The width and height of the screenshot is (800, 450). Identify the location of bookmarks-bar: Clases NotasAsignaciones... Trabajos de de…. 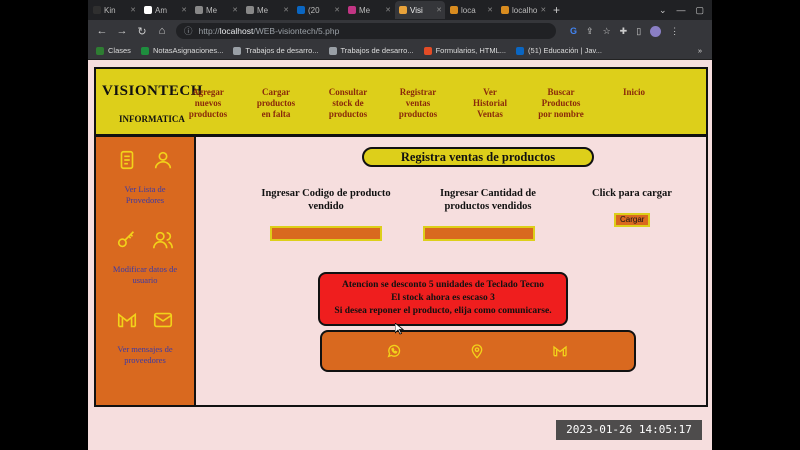
(400, 51).